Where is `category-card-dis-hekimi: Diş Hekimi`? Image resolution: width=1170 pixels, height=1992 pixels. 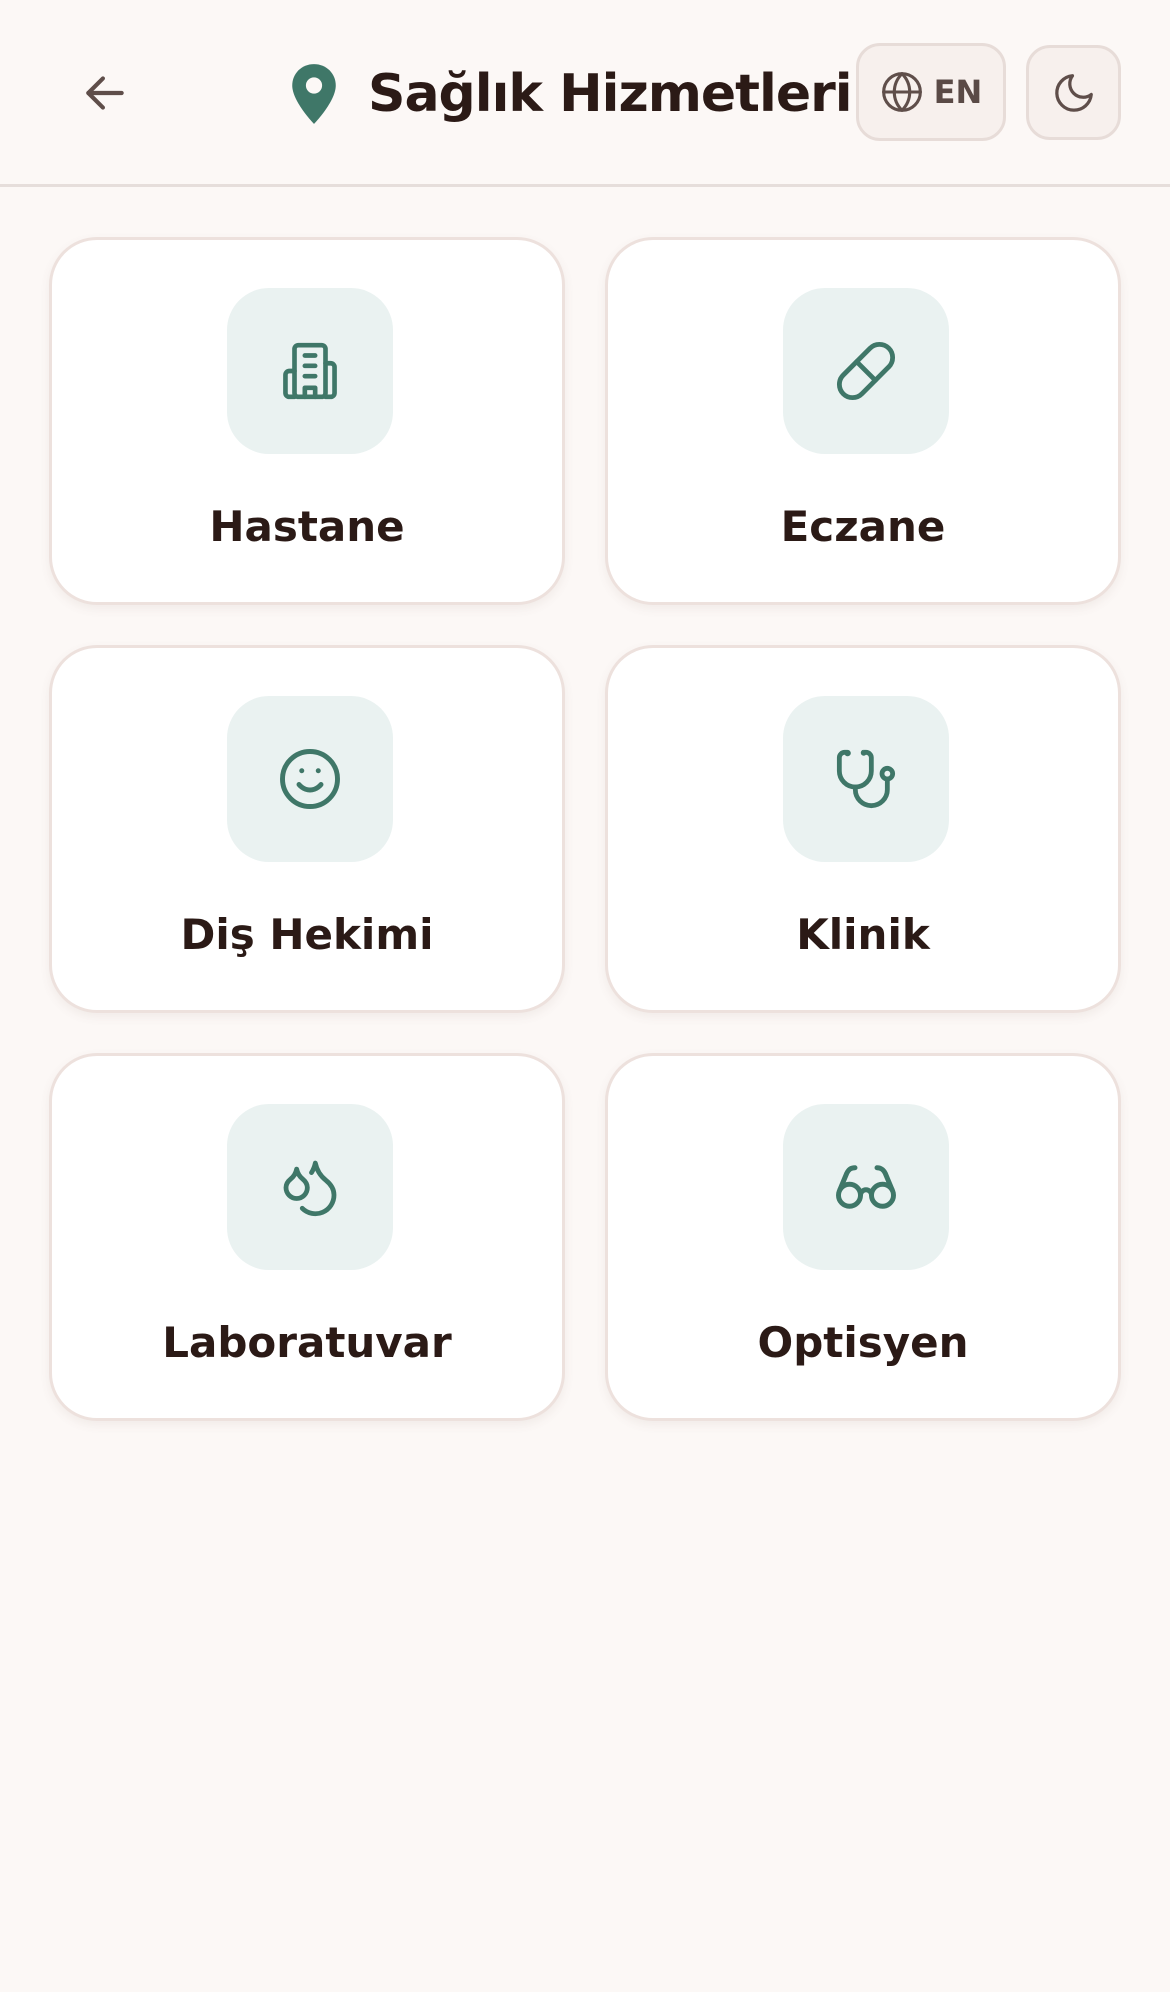 category-card-dis-hekimi: Diş Hekimi is located at coordinates (307, 829).